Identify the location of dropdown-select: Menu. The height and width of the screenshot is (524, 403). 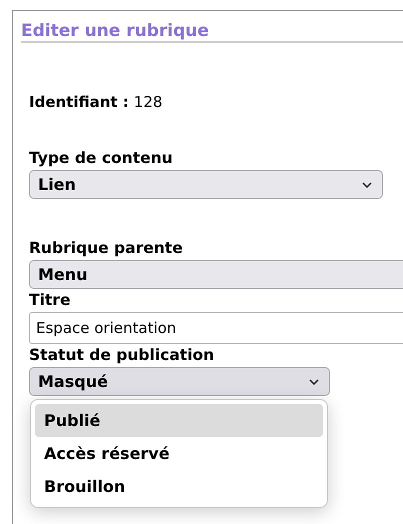
(216, 274).